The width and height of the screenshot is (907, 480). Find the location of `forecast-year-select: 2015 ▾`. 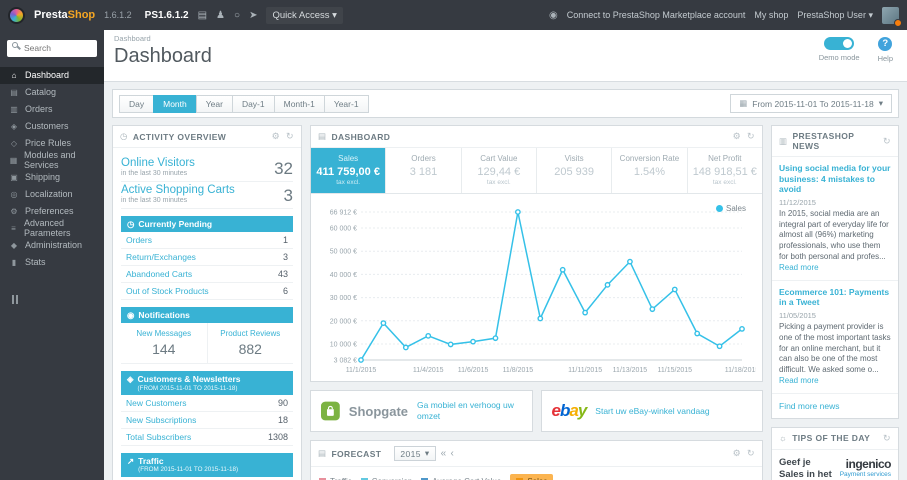

forecast-year-select: 2015 ▾ is located at coordinates (415, 454).